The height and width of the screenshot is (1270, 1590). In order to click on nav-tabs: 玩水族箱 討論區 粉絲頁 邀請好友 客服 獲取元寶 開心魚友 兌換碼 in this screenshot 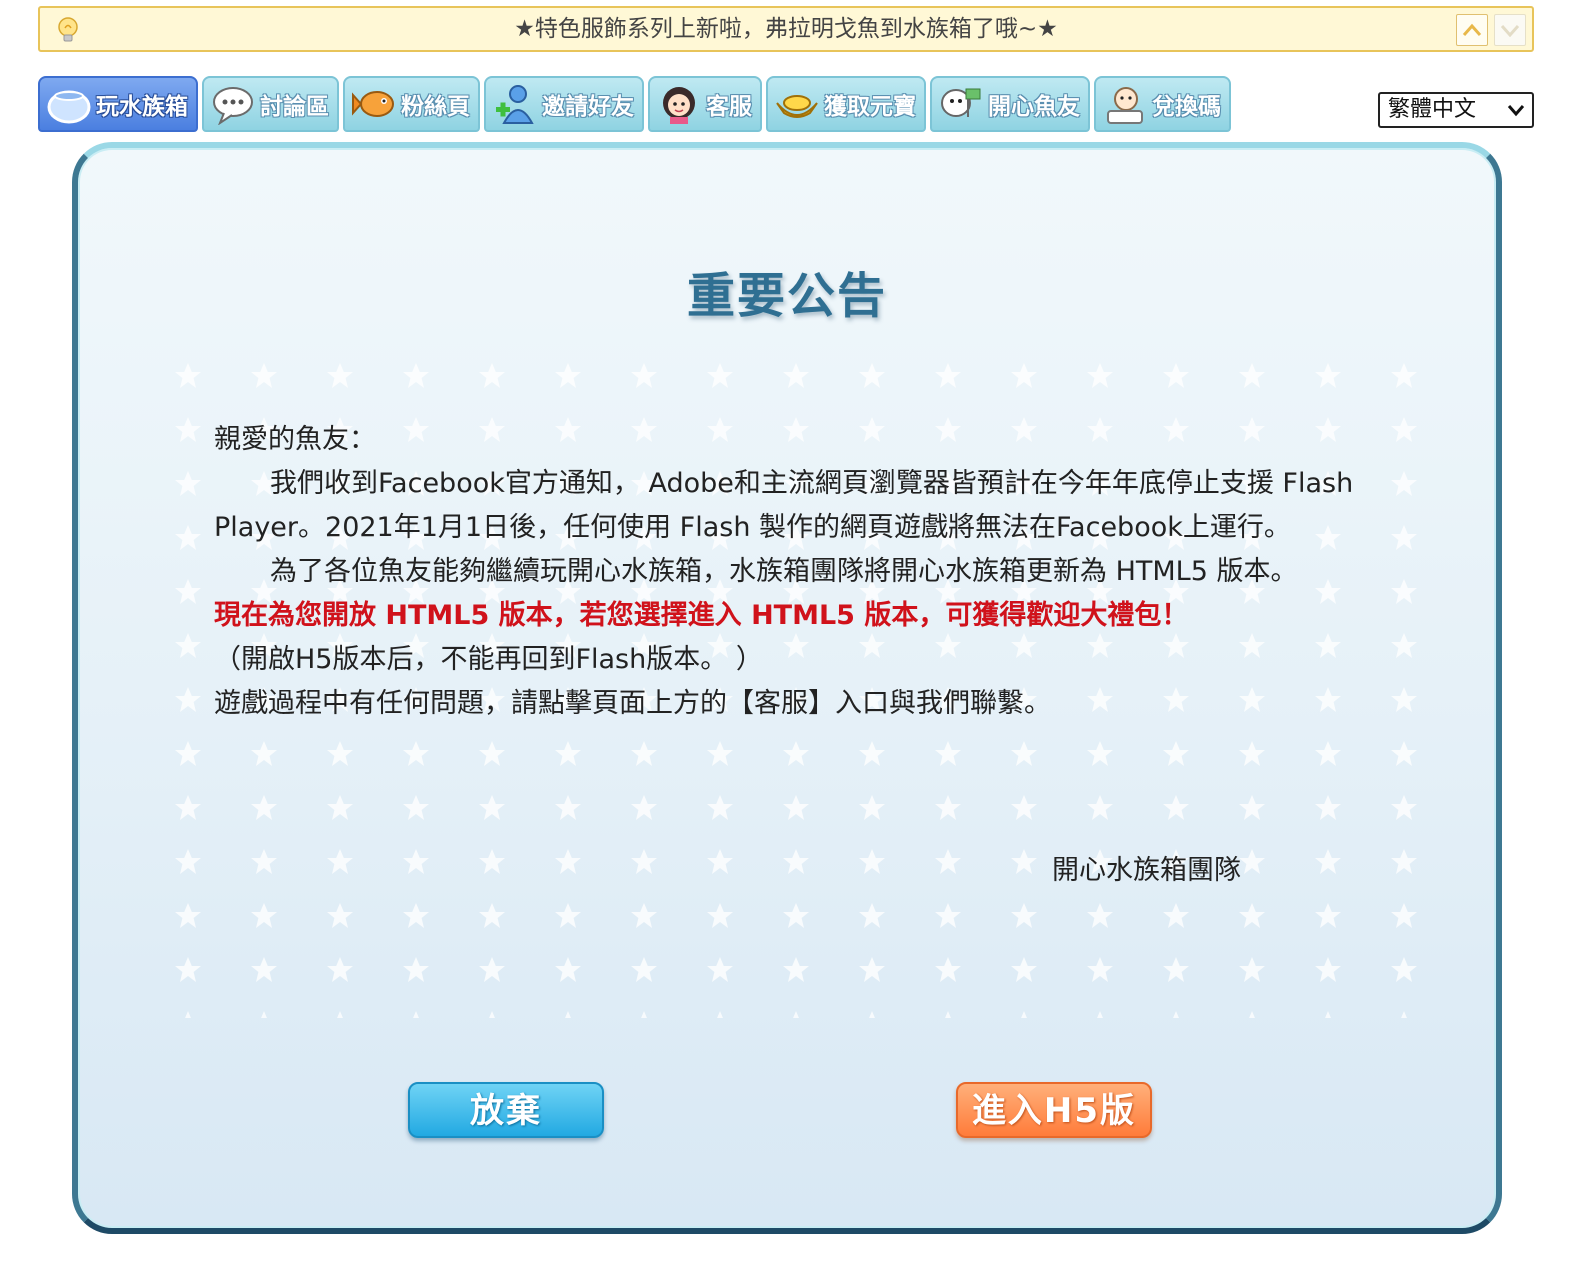, I will do `click(634, 104)`.